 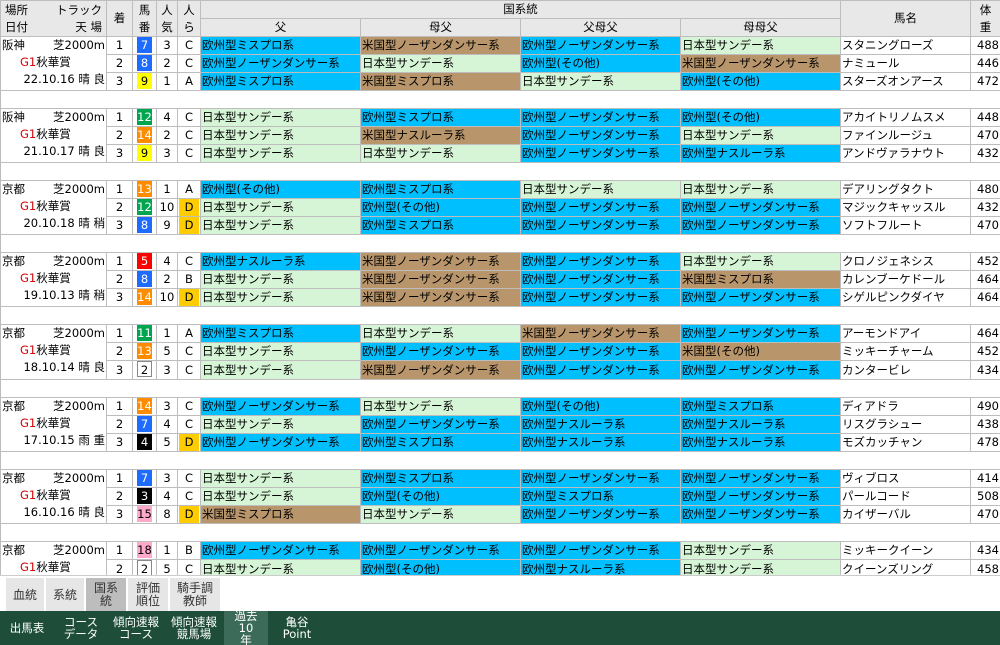 I want to click on dam-sire-cell: 欧州型ノーザンダンサー系, so click(x=440, y=550).